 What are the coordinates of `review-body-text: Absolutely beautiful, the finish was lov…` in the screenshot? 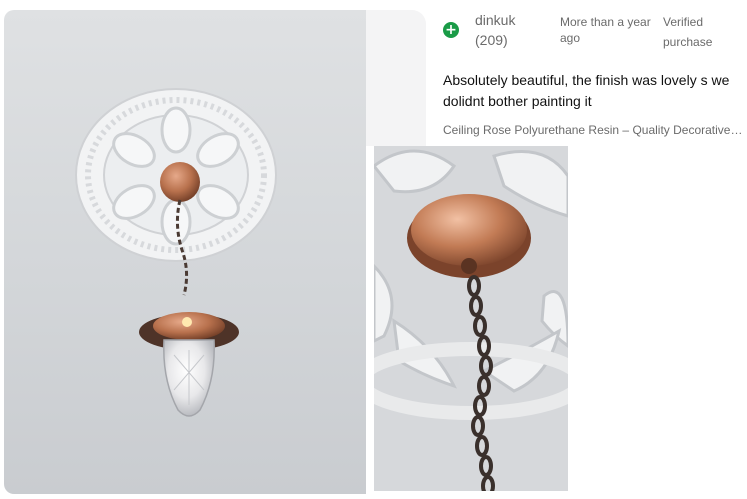 It's located at (586, 90).